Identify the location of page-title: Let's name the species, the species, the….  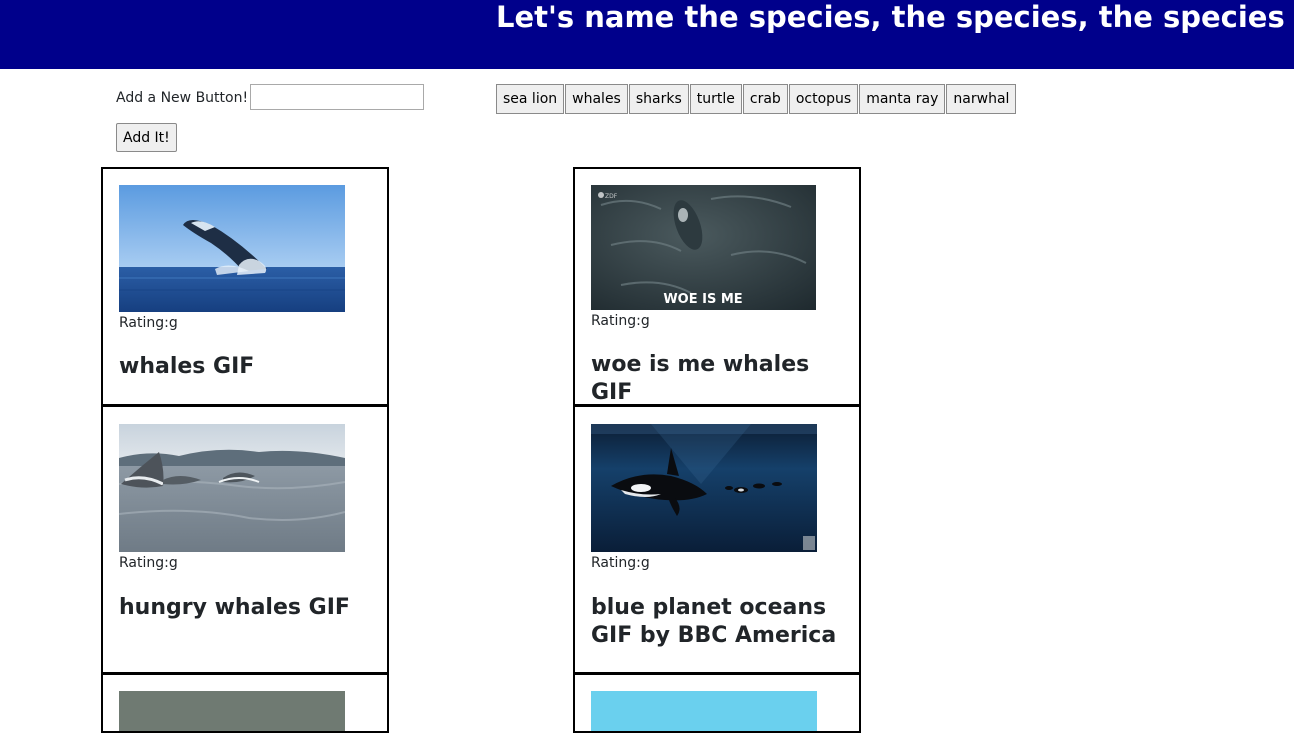
(890, 17).